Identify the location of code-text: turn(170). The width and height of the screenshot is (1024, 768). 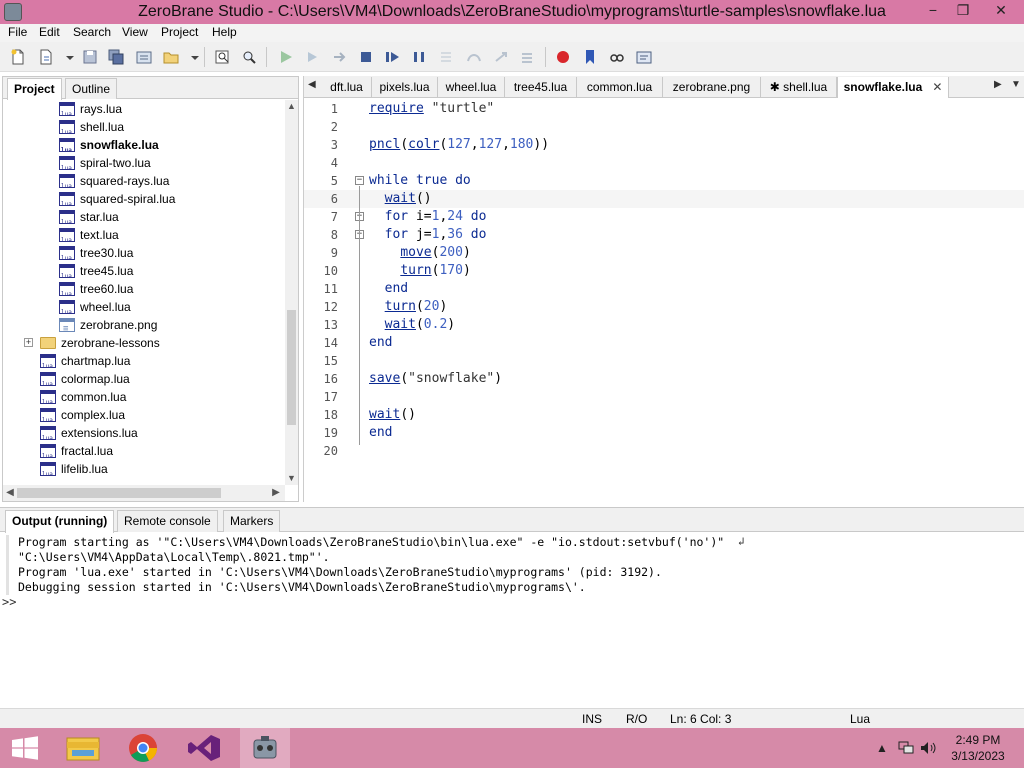
(419, 271).